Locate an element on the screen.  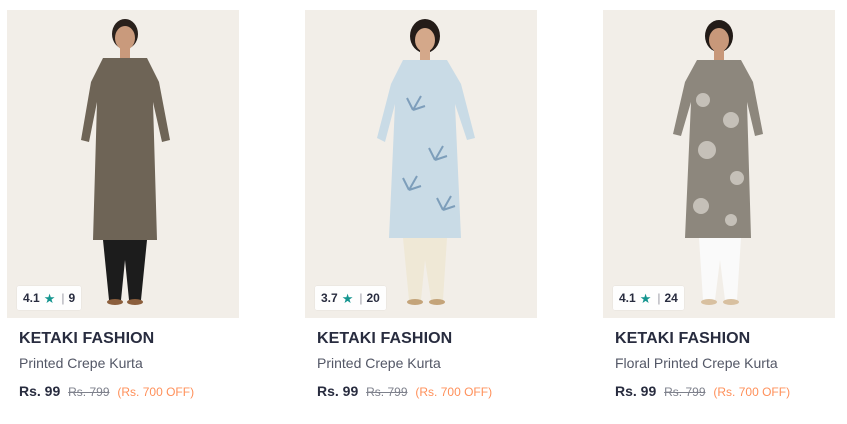
rating-badge: 4.1 ★ | 9 is located at coordinates (49, 298).